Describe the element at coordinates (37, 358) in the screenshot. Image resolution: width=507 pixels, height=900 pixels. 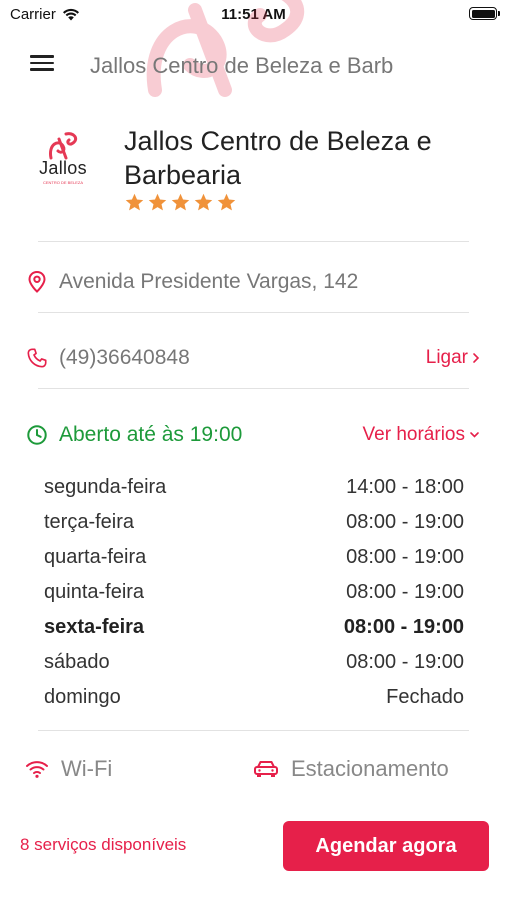
I see `phone-icon` at that location.